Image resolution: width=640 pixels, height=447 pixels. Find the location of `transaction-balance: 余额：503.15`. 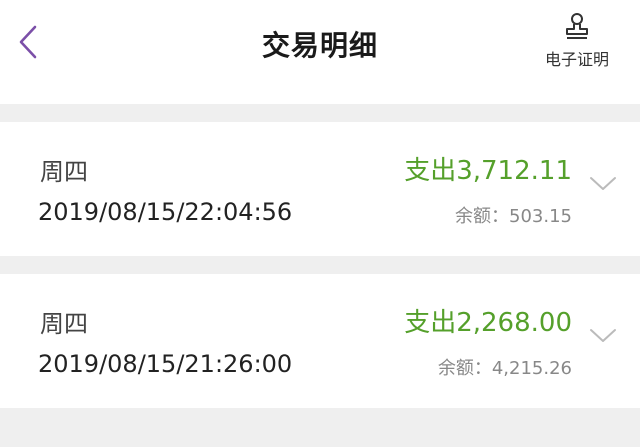

transaction-balance: 余额：503.15 is located at coordinates (513, 216).